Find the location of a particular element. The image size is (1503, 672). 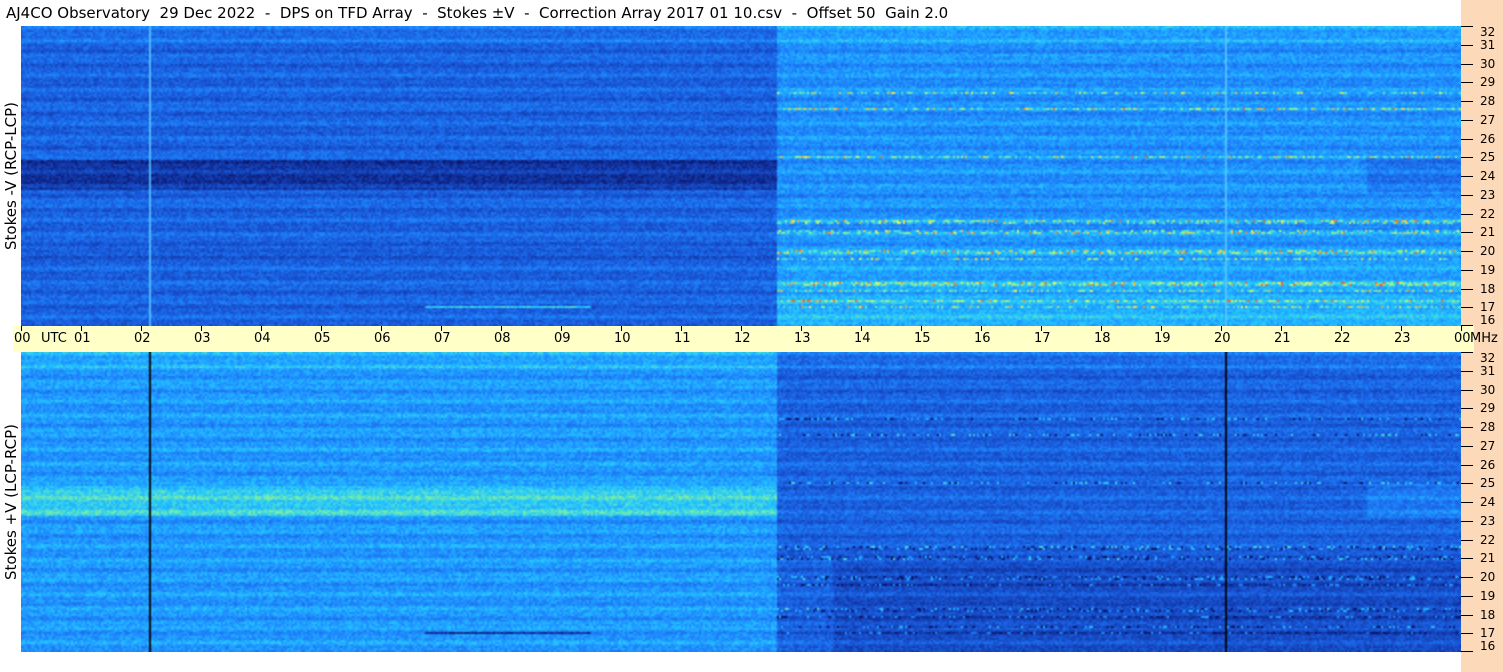

time-tick-label: 06 is located at coordinates (382, 338).